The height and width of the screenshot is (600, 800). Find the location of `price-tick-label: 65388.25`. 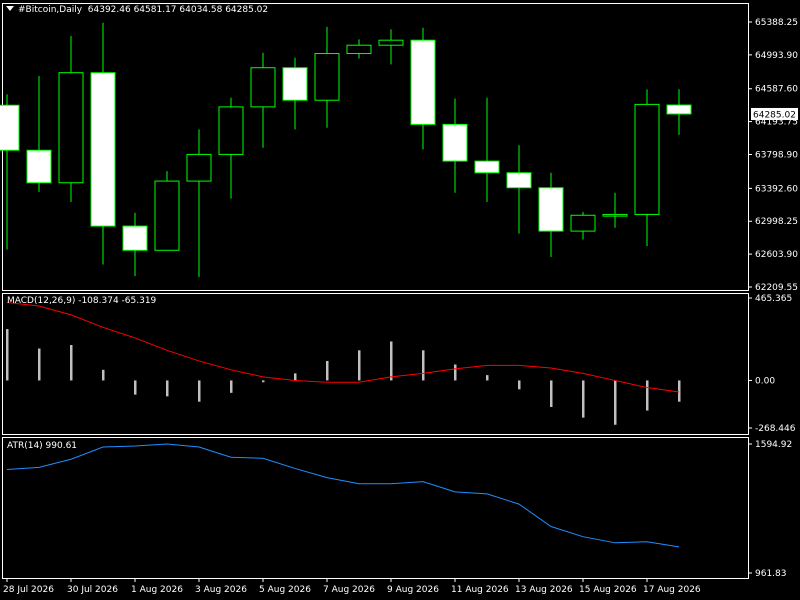

price-tick-label: 65388.25 is located at coordinates (776, 23).